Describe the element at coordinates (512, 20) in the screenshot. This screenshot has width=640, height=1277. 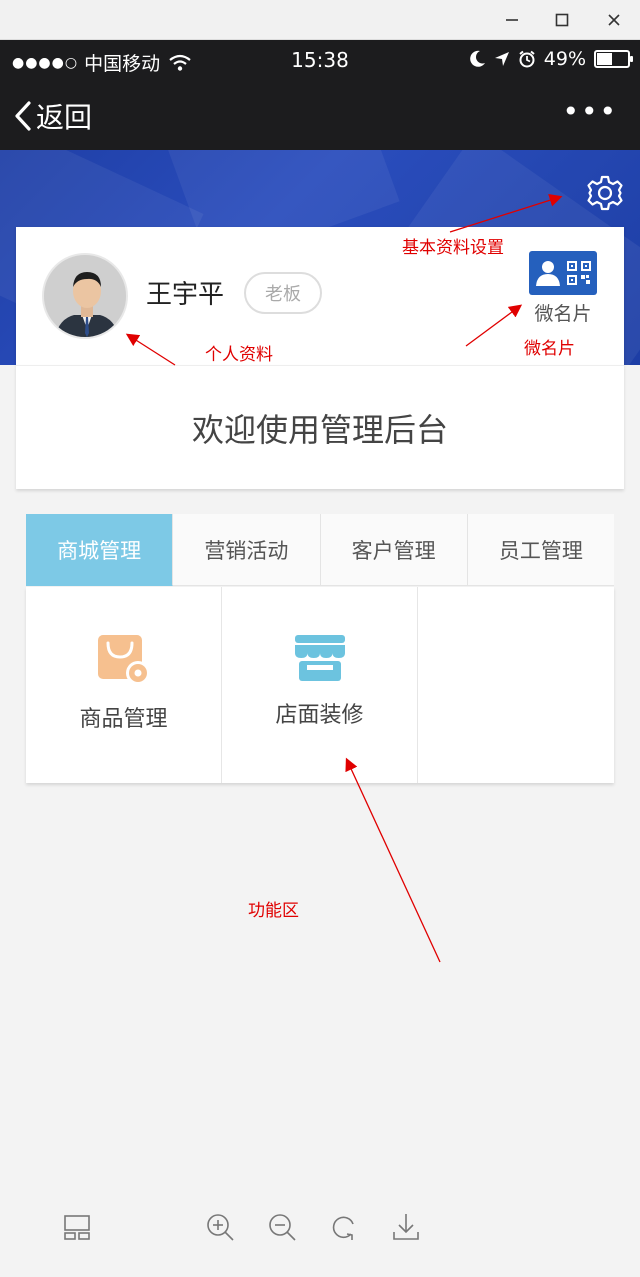
I see `minimize-icon` at that location.